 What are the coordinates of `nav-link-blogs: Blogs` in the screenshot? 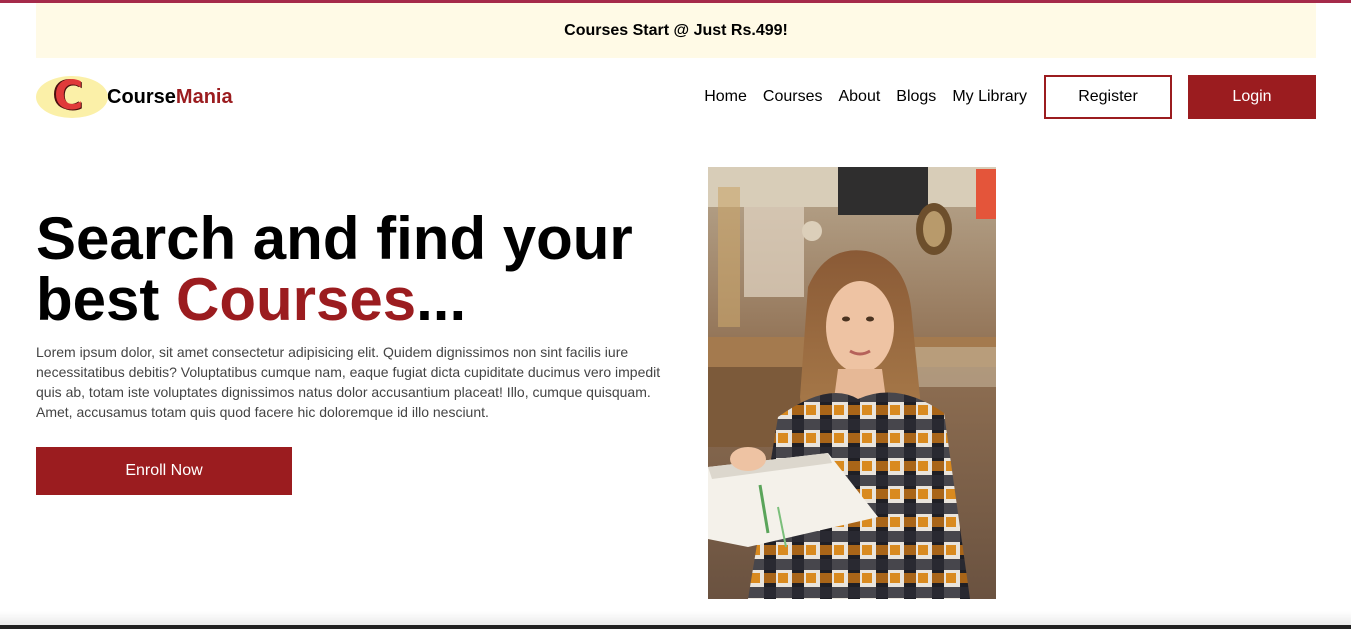 It's located at (916, 97).